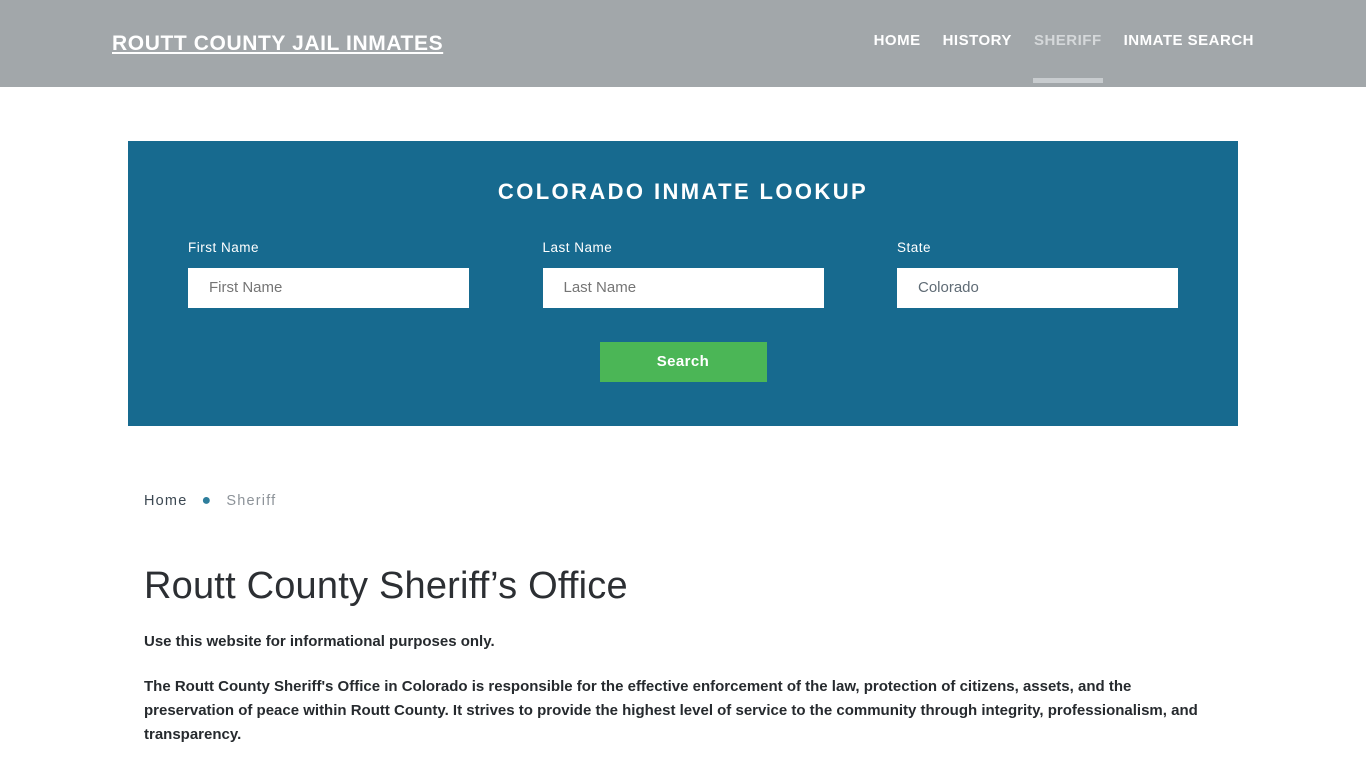 This screenshot has width=1366, height=768. Describe the element at coordinates (1067, 40) in the screenshot. I see `nav-item-sheriff-label: Sheriff` at that location.